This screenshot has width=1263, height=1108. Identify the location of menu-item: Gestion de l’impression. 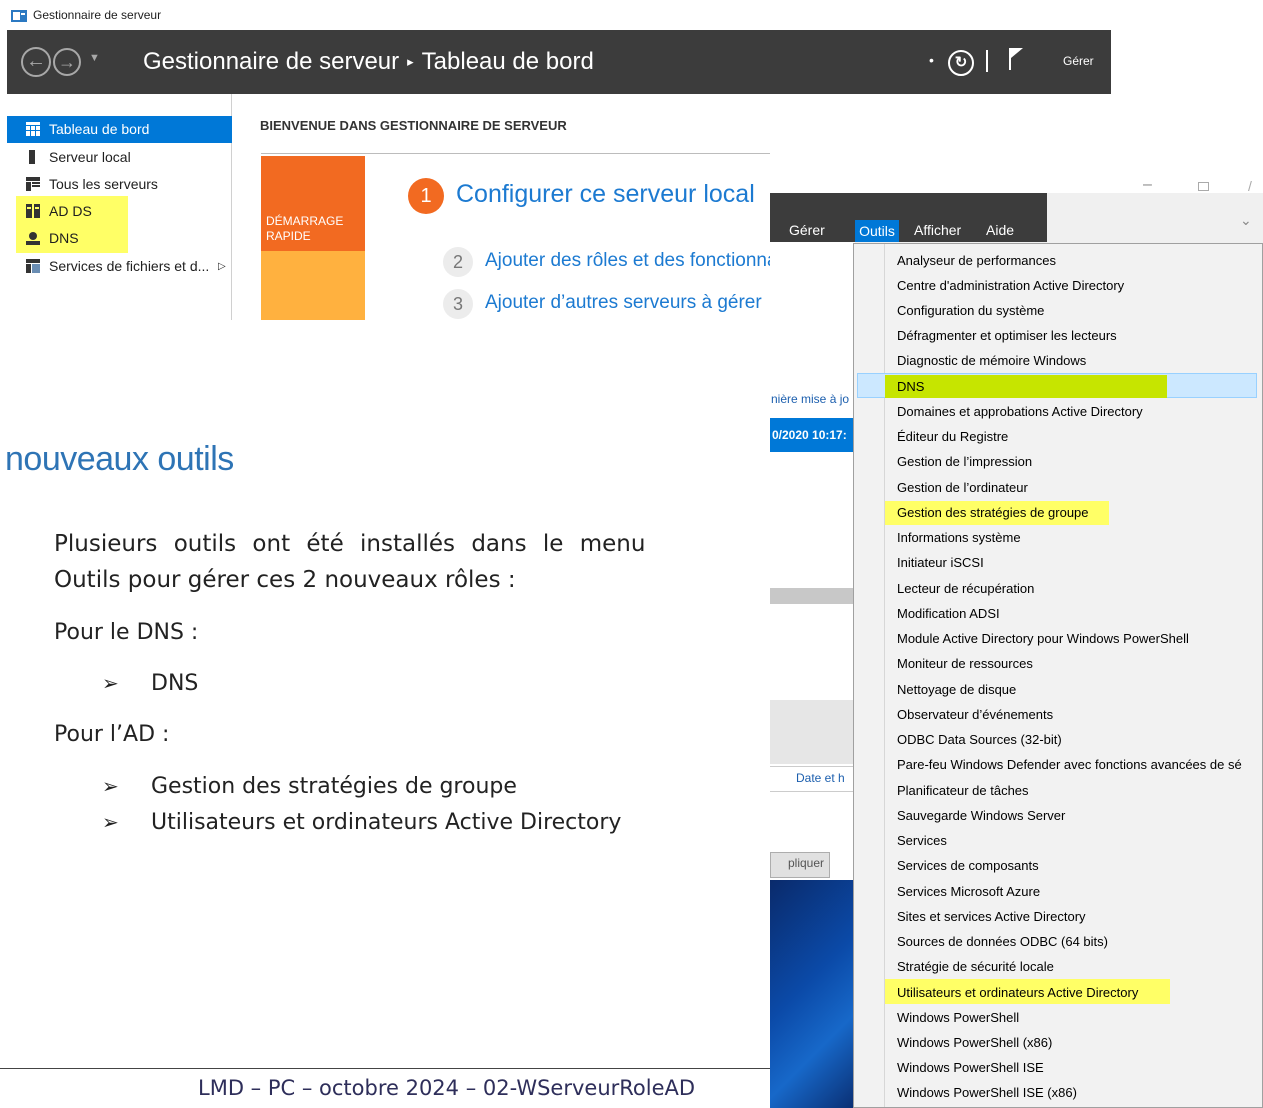
(964, 462).